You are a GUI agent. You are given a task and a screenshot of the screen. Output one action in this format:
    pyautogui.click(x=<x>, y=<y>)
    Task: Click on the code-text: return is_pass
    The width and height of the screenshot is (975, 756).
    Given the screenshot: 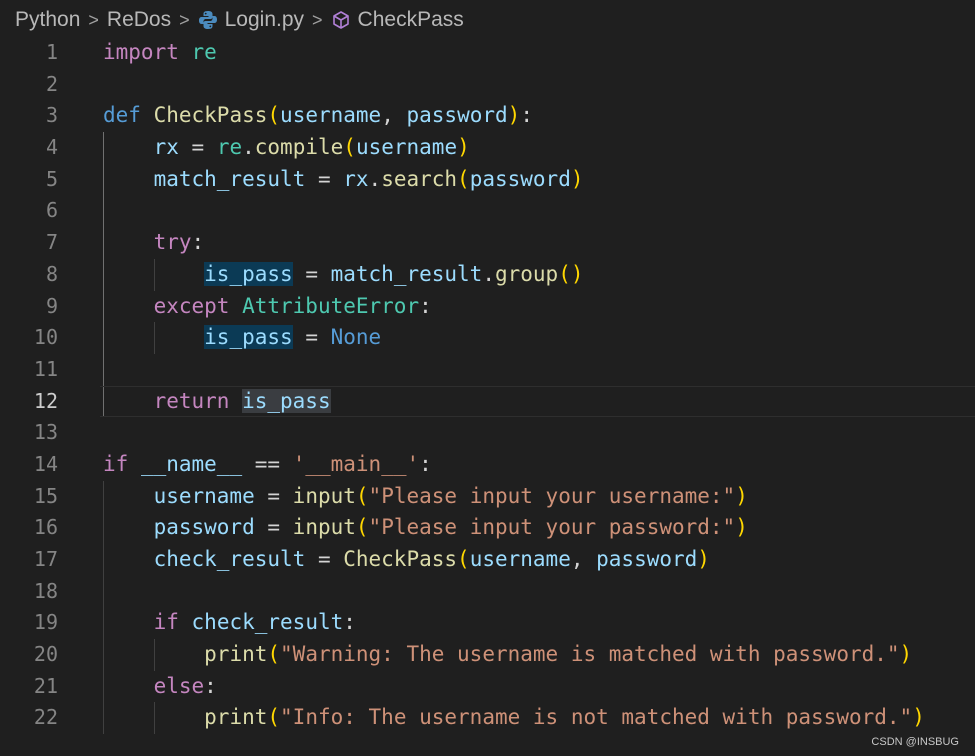 What is the action you would take?
    pyautogui.click(x=217, y=402)
    